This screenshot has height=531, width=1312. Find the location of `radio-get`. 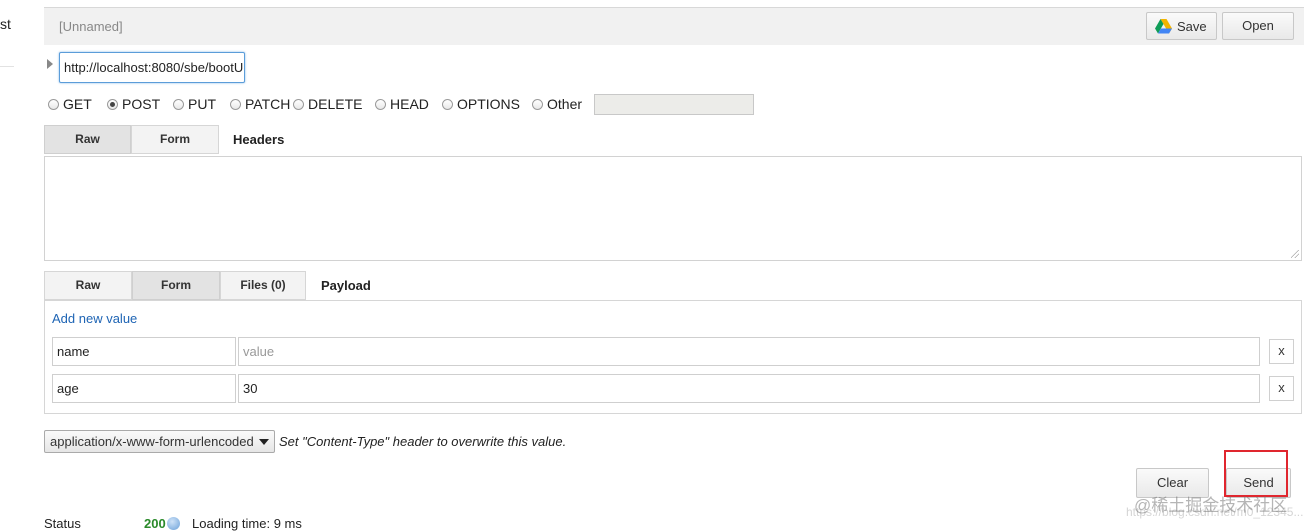

radio-get is located at coordinates (53, 104).